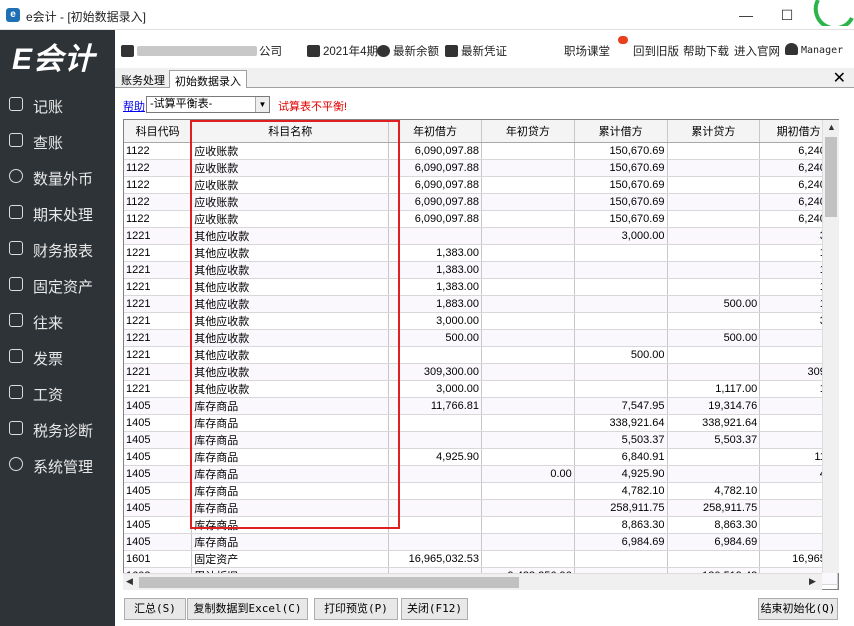  I want to click on nav-item-fixed-assets: 固定资产, so click(57, 285).